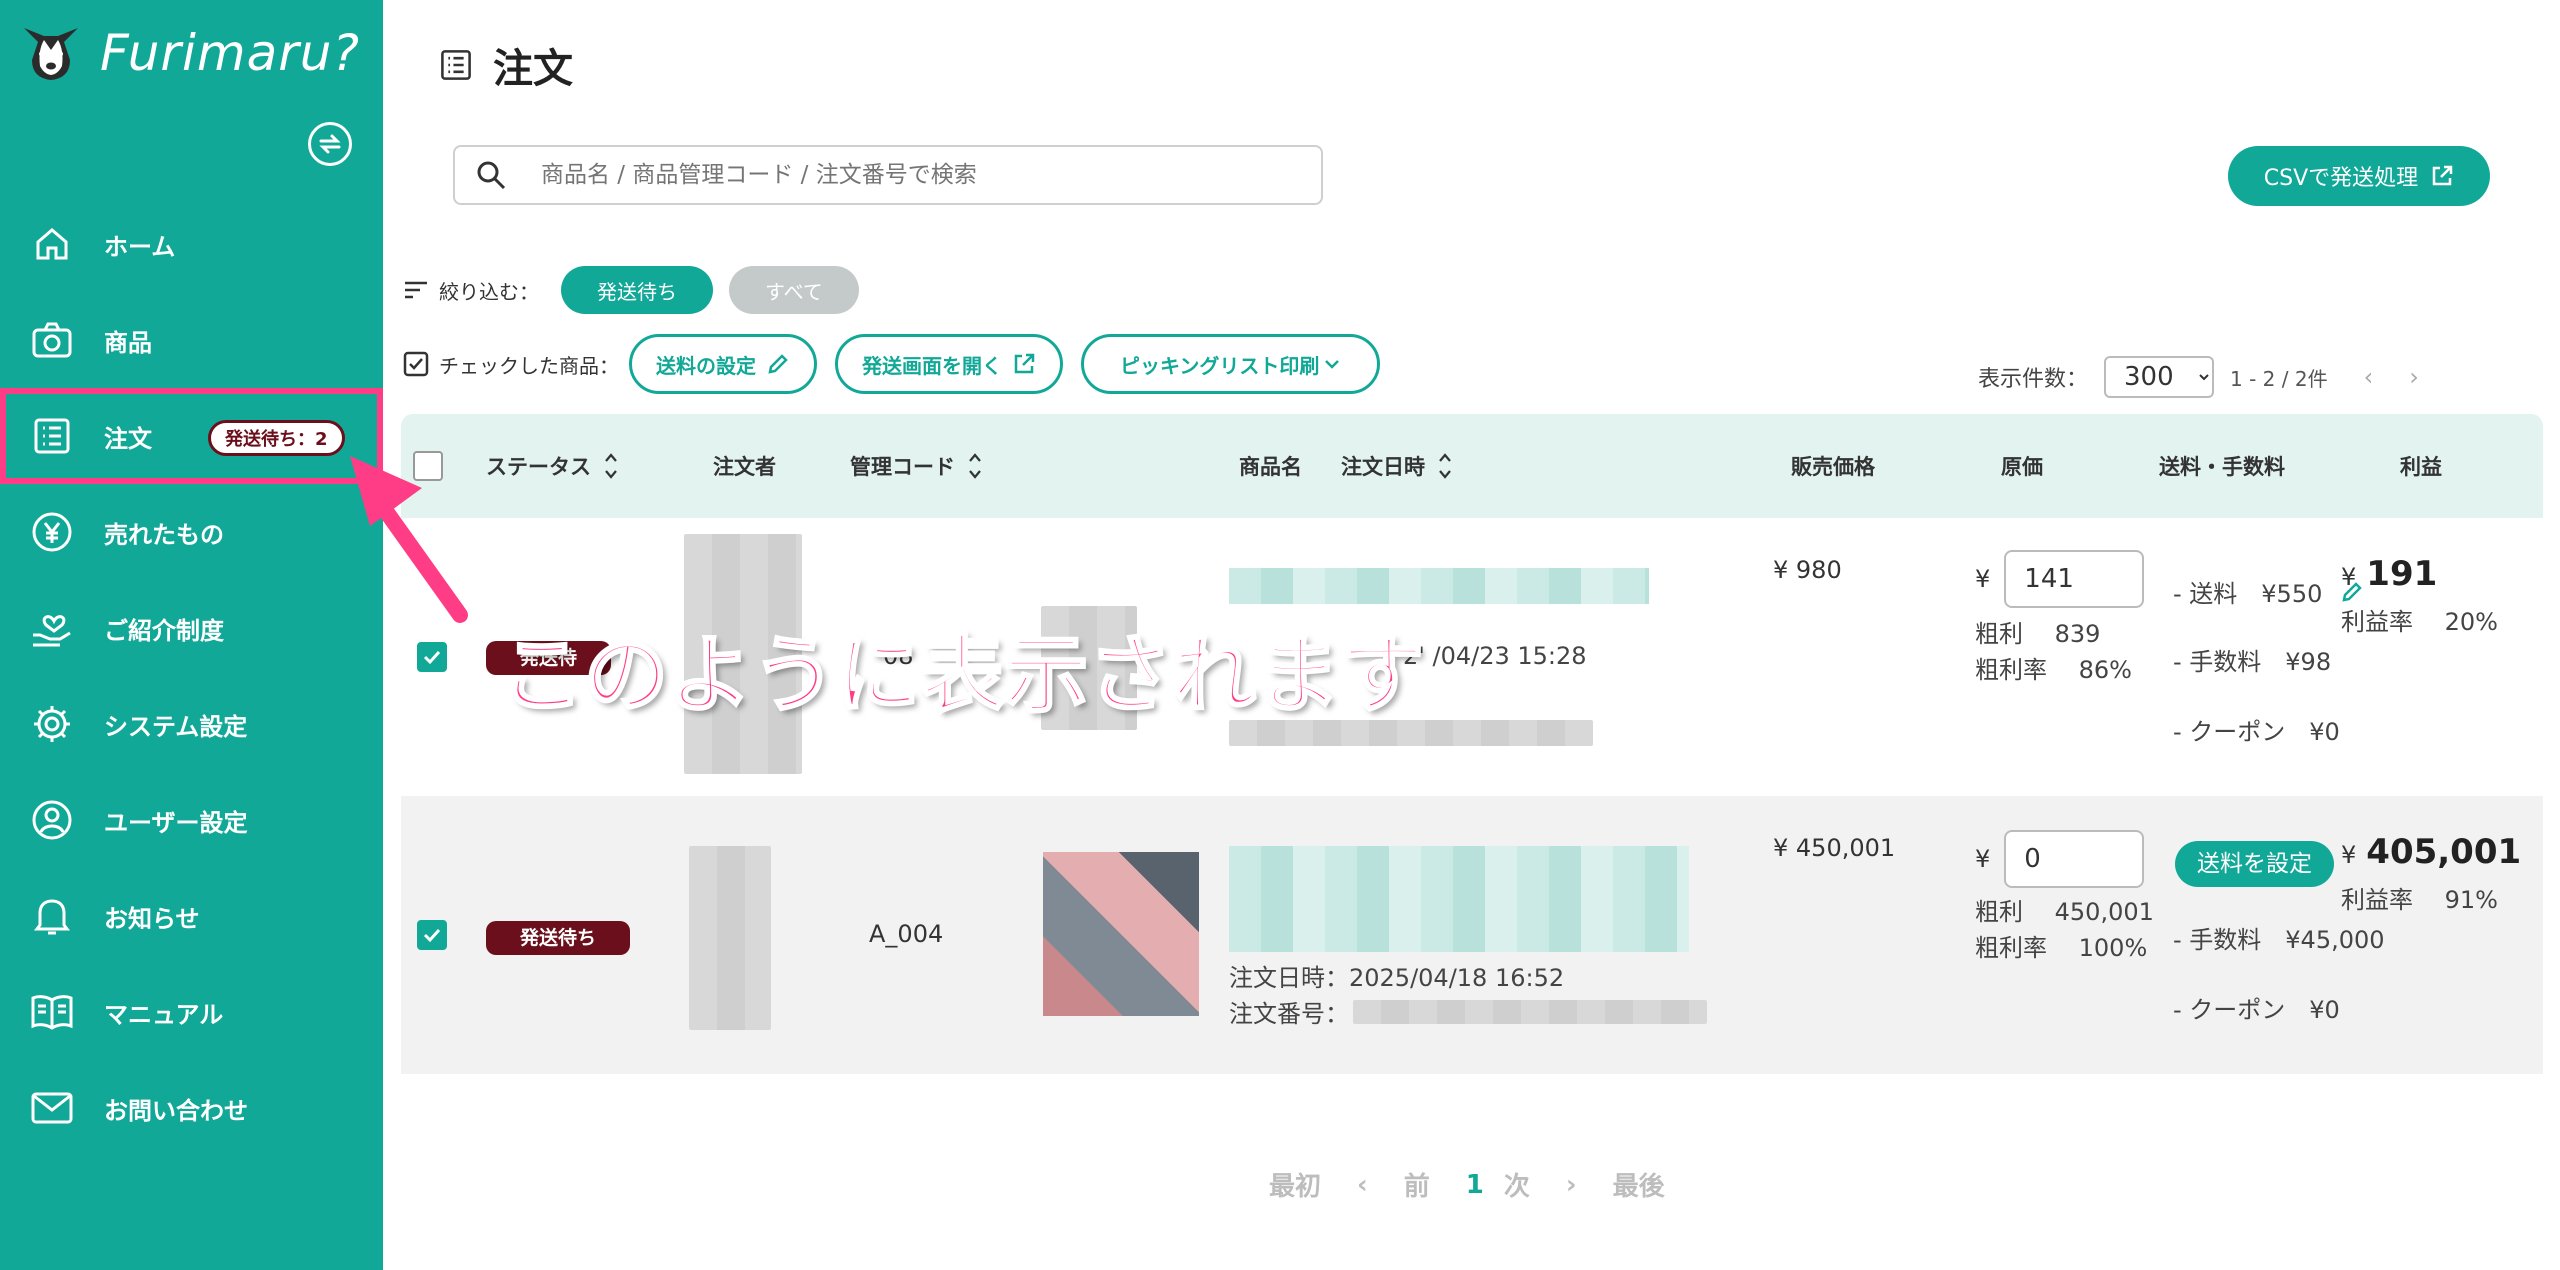 The width and height of the screenshot is (2560, 1270). I want to click on annotation-arrow-icon, so click(409, 539).